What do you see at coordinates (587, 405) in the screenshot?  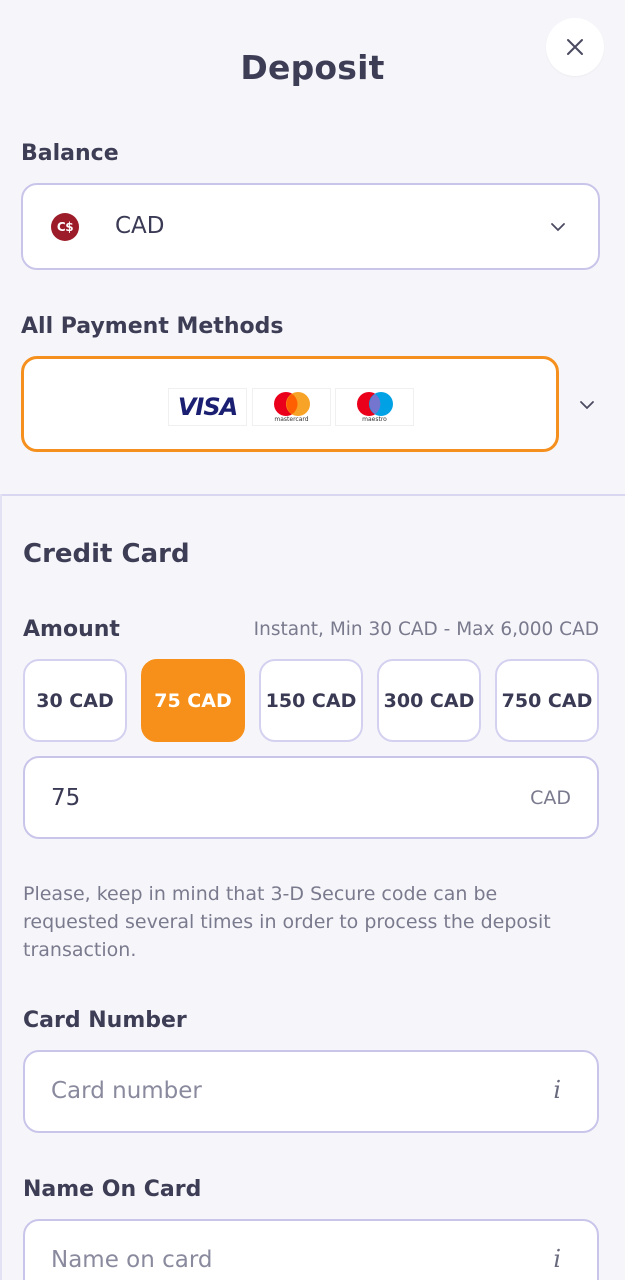 I see `payment-method-chevron-down-icon` at bounding box center [587, 405].